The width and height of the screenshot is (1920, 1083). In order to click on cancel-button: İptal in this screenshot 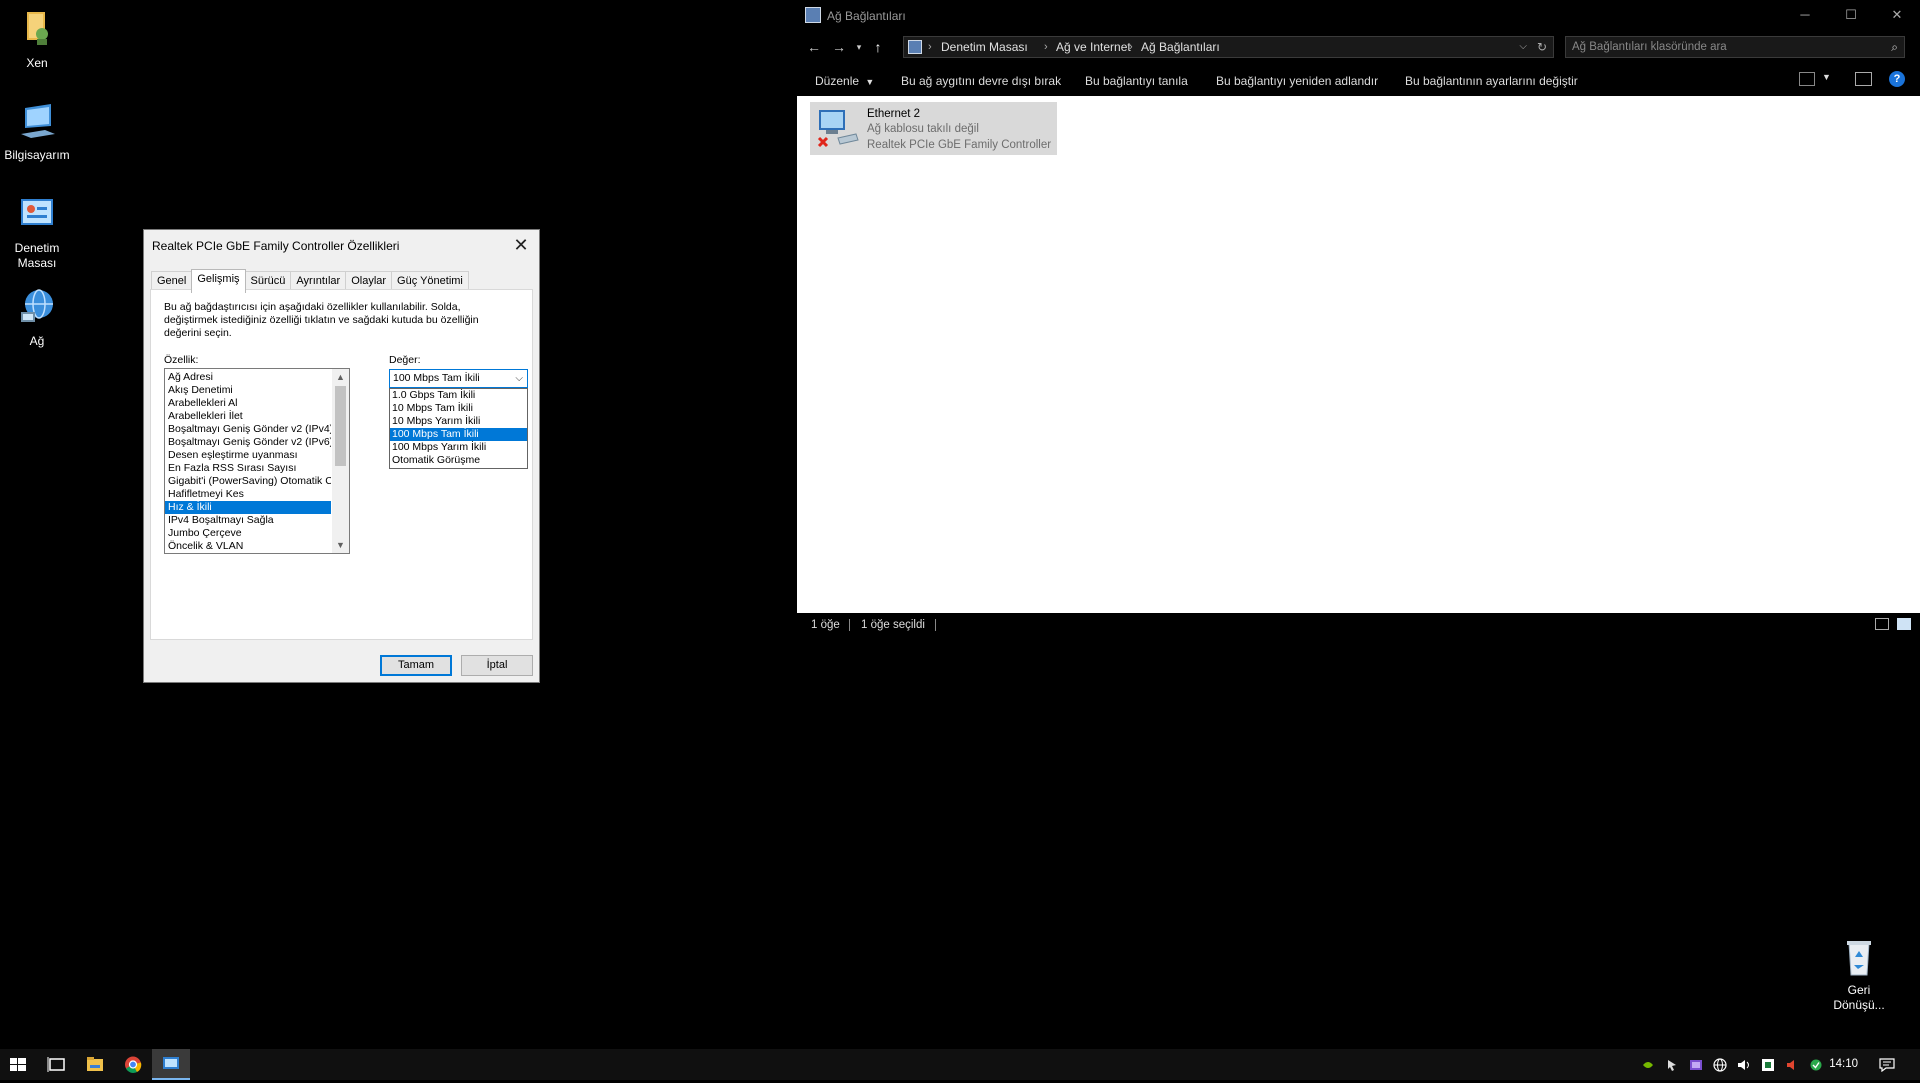, I will do `click(497, 665)`.